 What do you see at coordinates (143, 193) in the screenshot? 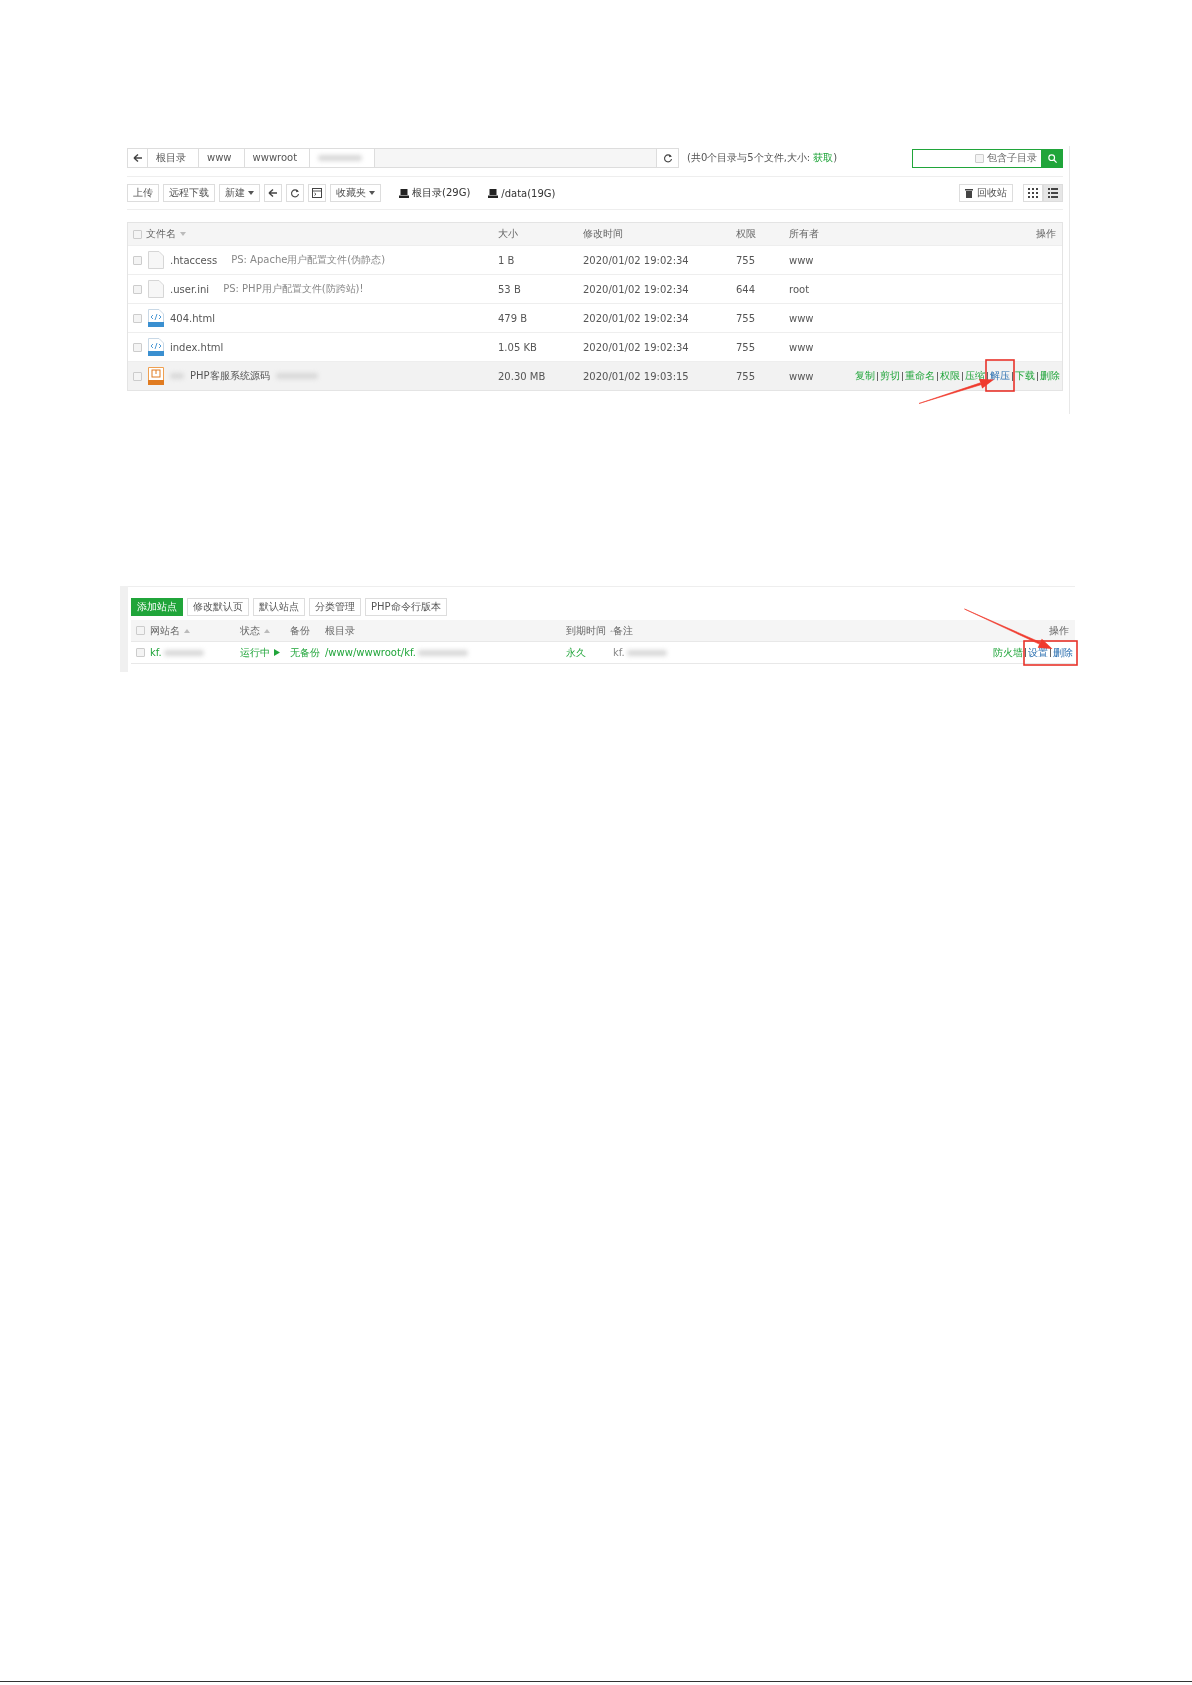
I see `toolbar-button: 上传` at bounding box center [143, 193].